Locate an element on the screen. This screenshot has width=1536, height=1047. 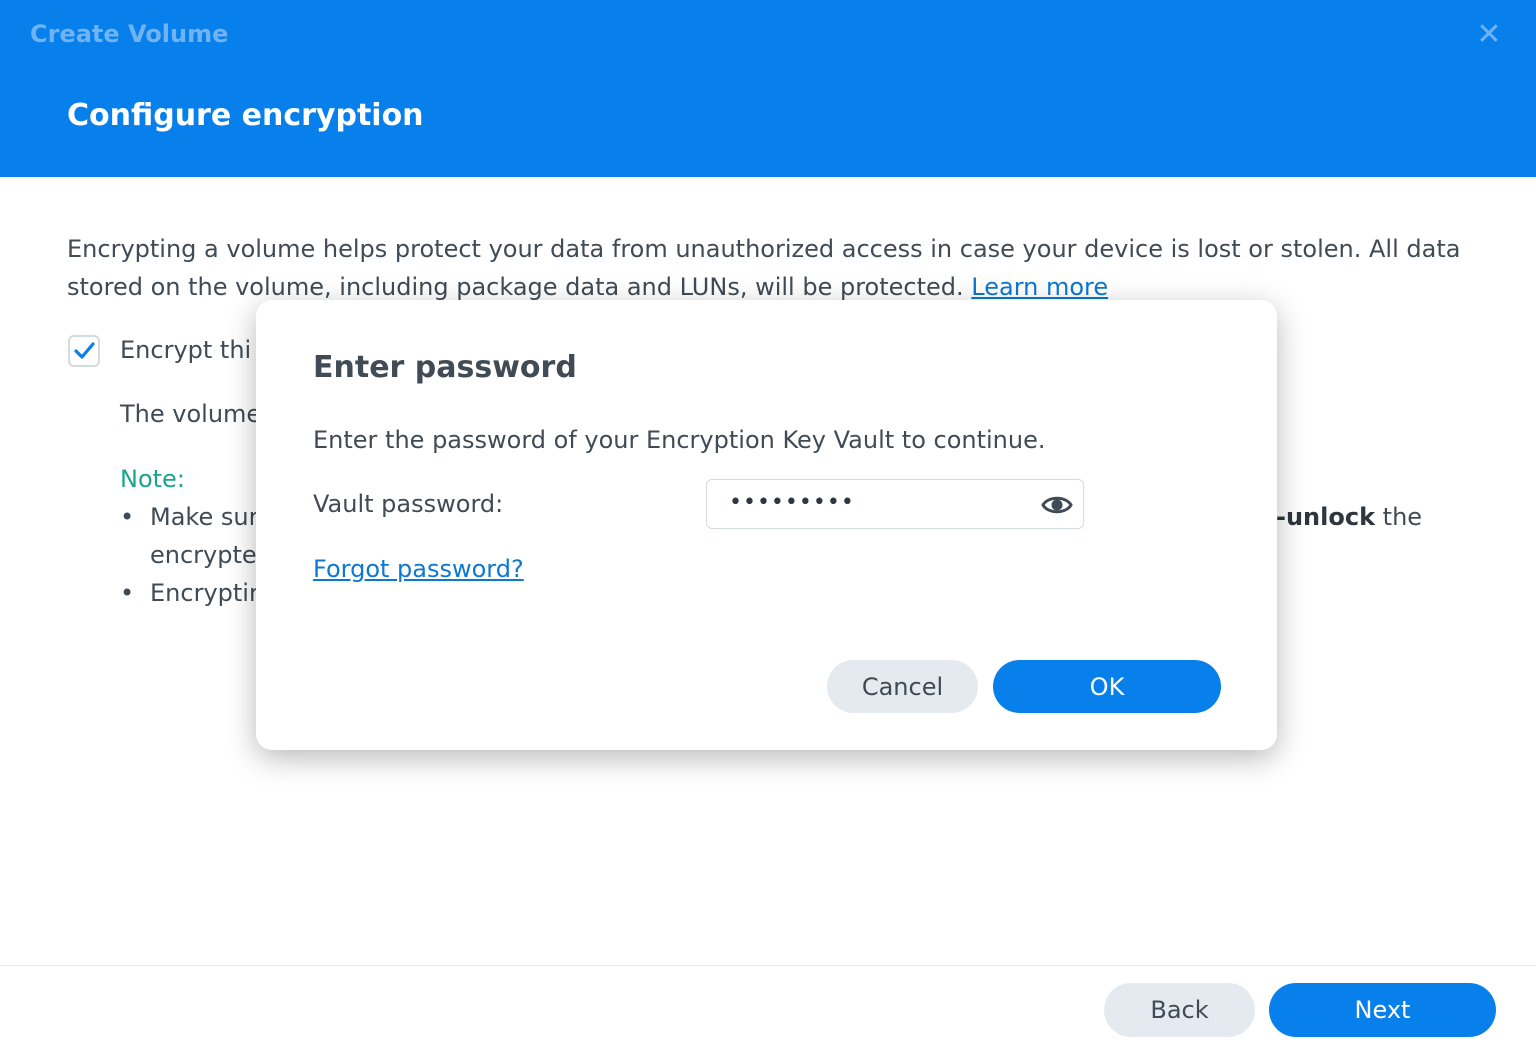
vault-password-input: ••••••••• is located at coordinates (895, 504).